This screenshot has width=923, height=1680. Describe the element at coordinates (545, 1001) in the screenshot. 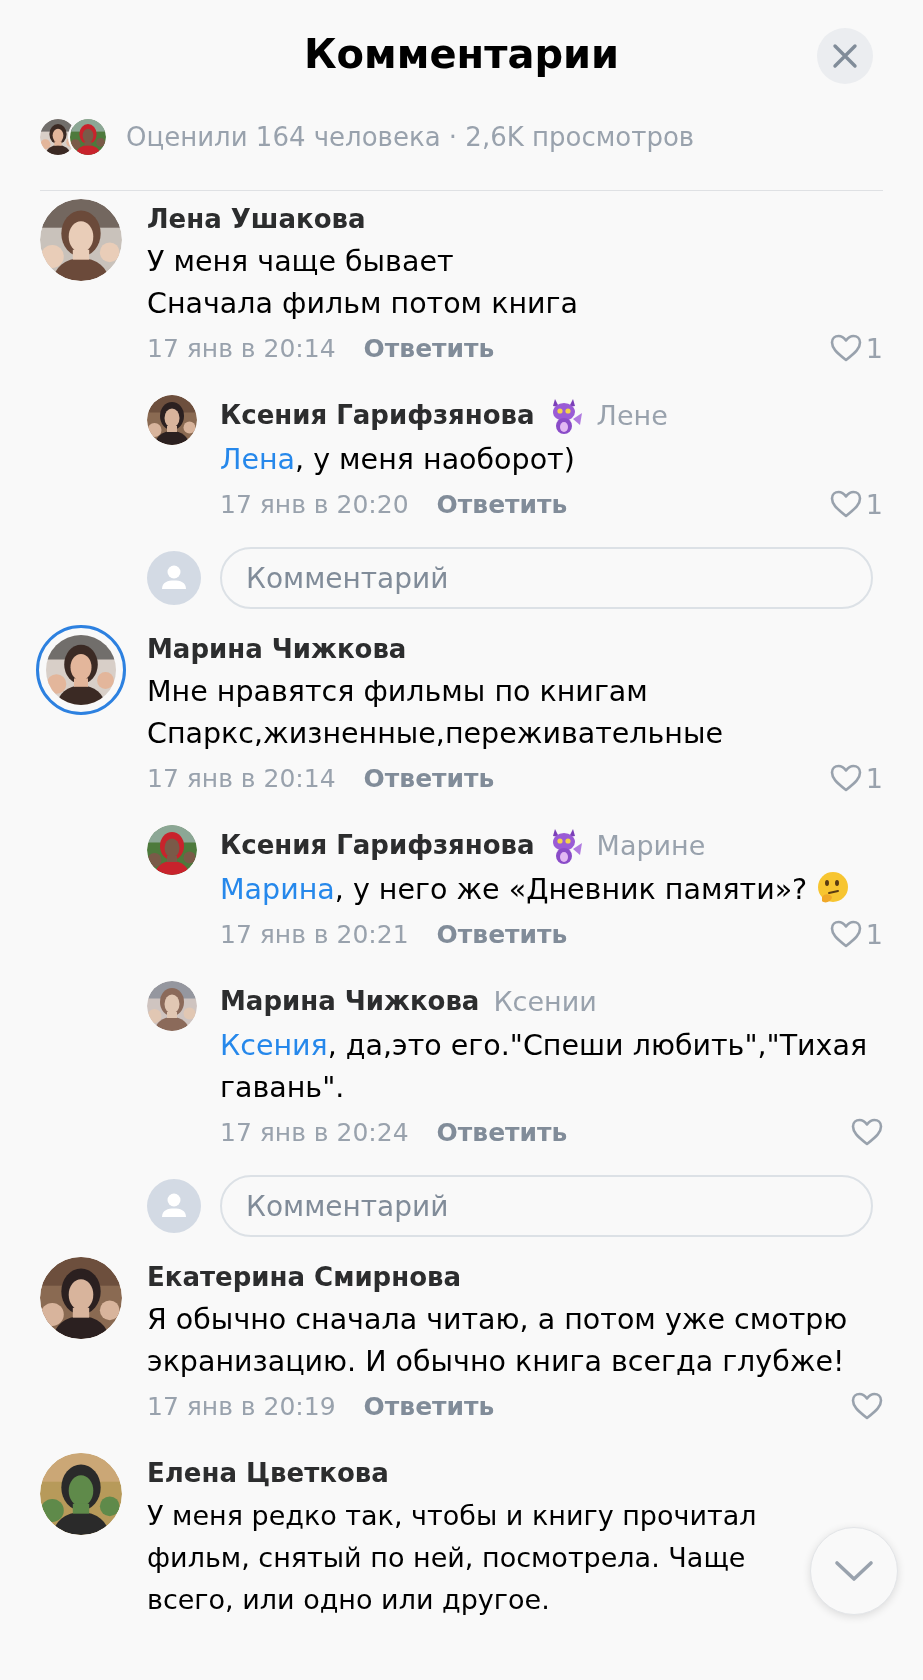

I see `reply-to-name: Ксении` at that location.